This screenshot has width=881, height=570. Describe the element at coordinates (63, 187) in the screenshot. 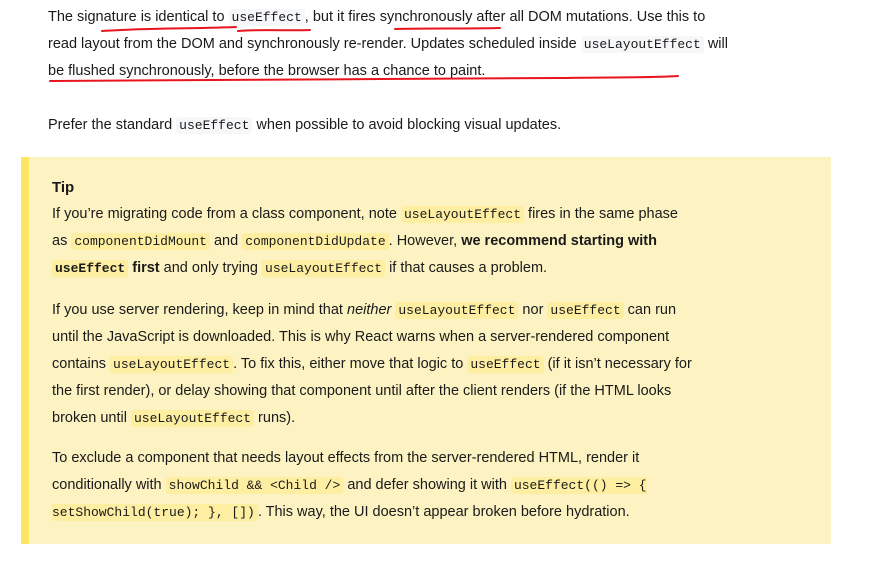

I see `tip-title: Tip` at that location.